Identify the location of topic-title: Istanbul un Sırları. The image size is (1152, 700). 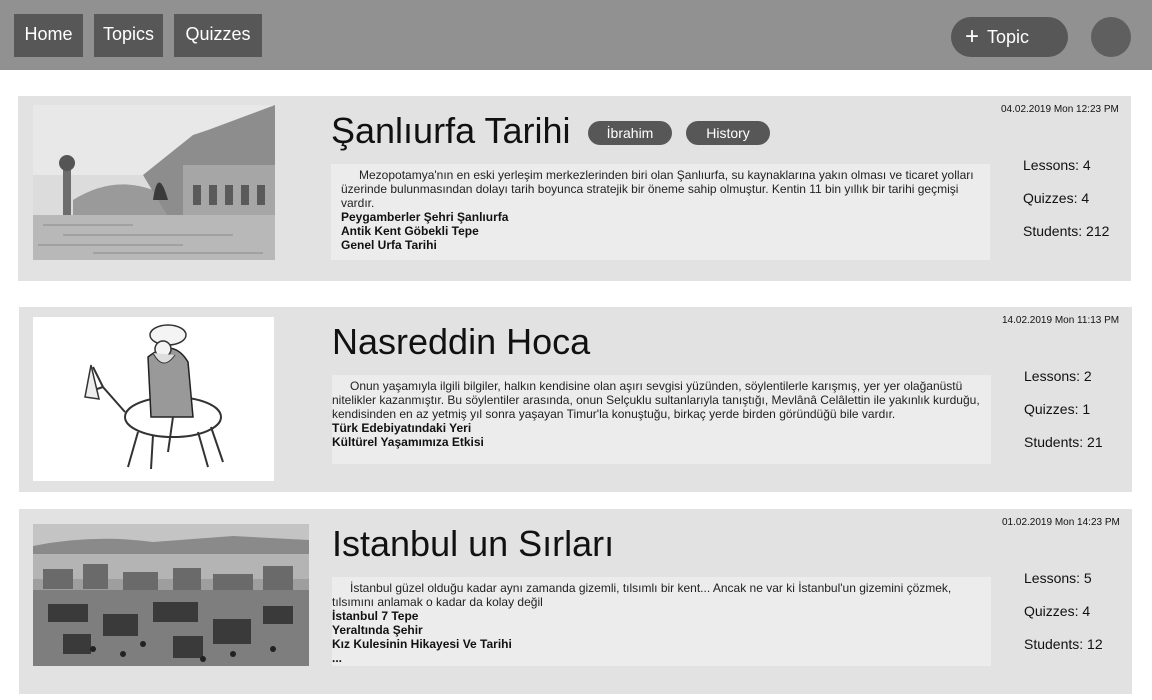
(473, 544).